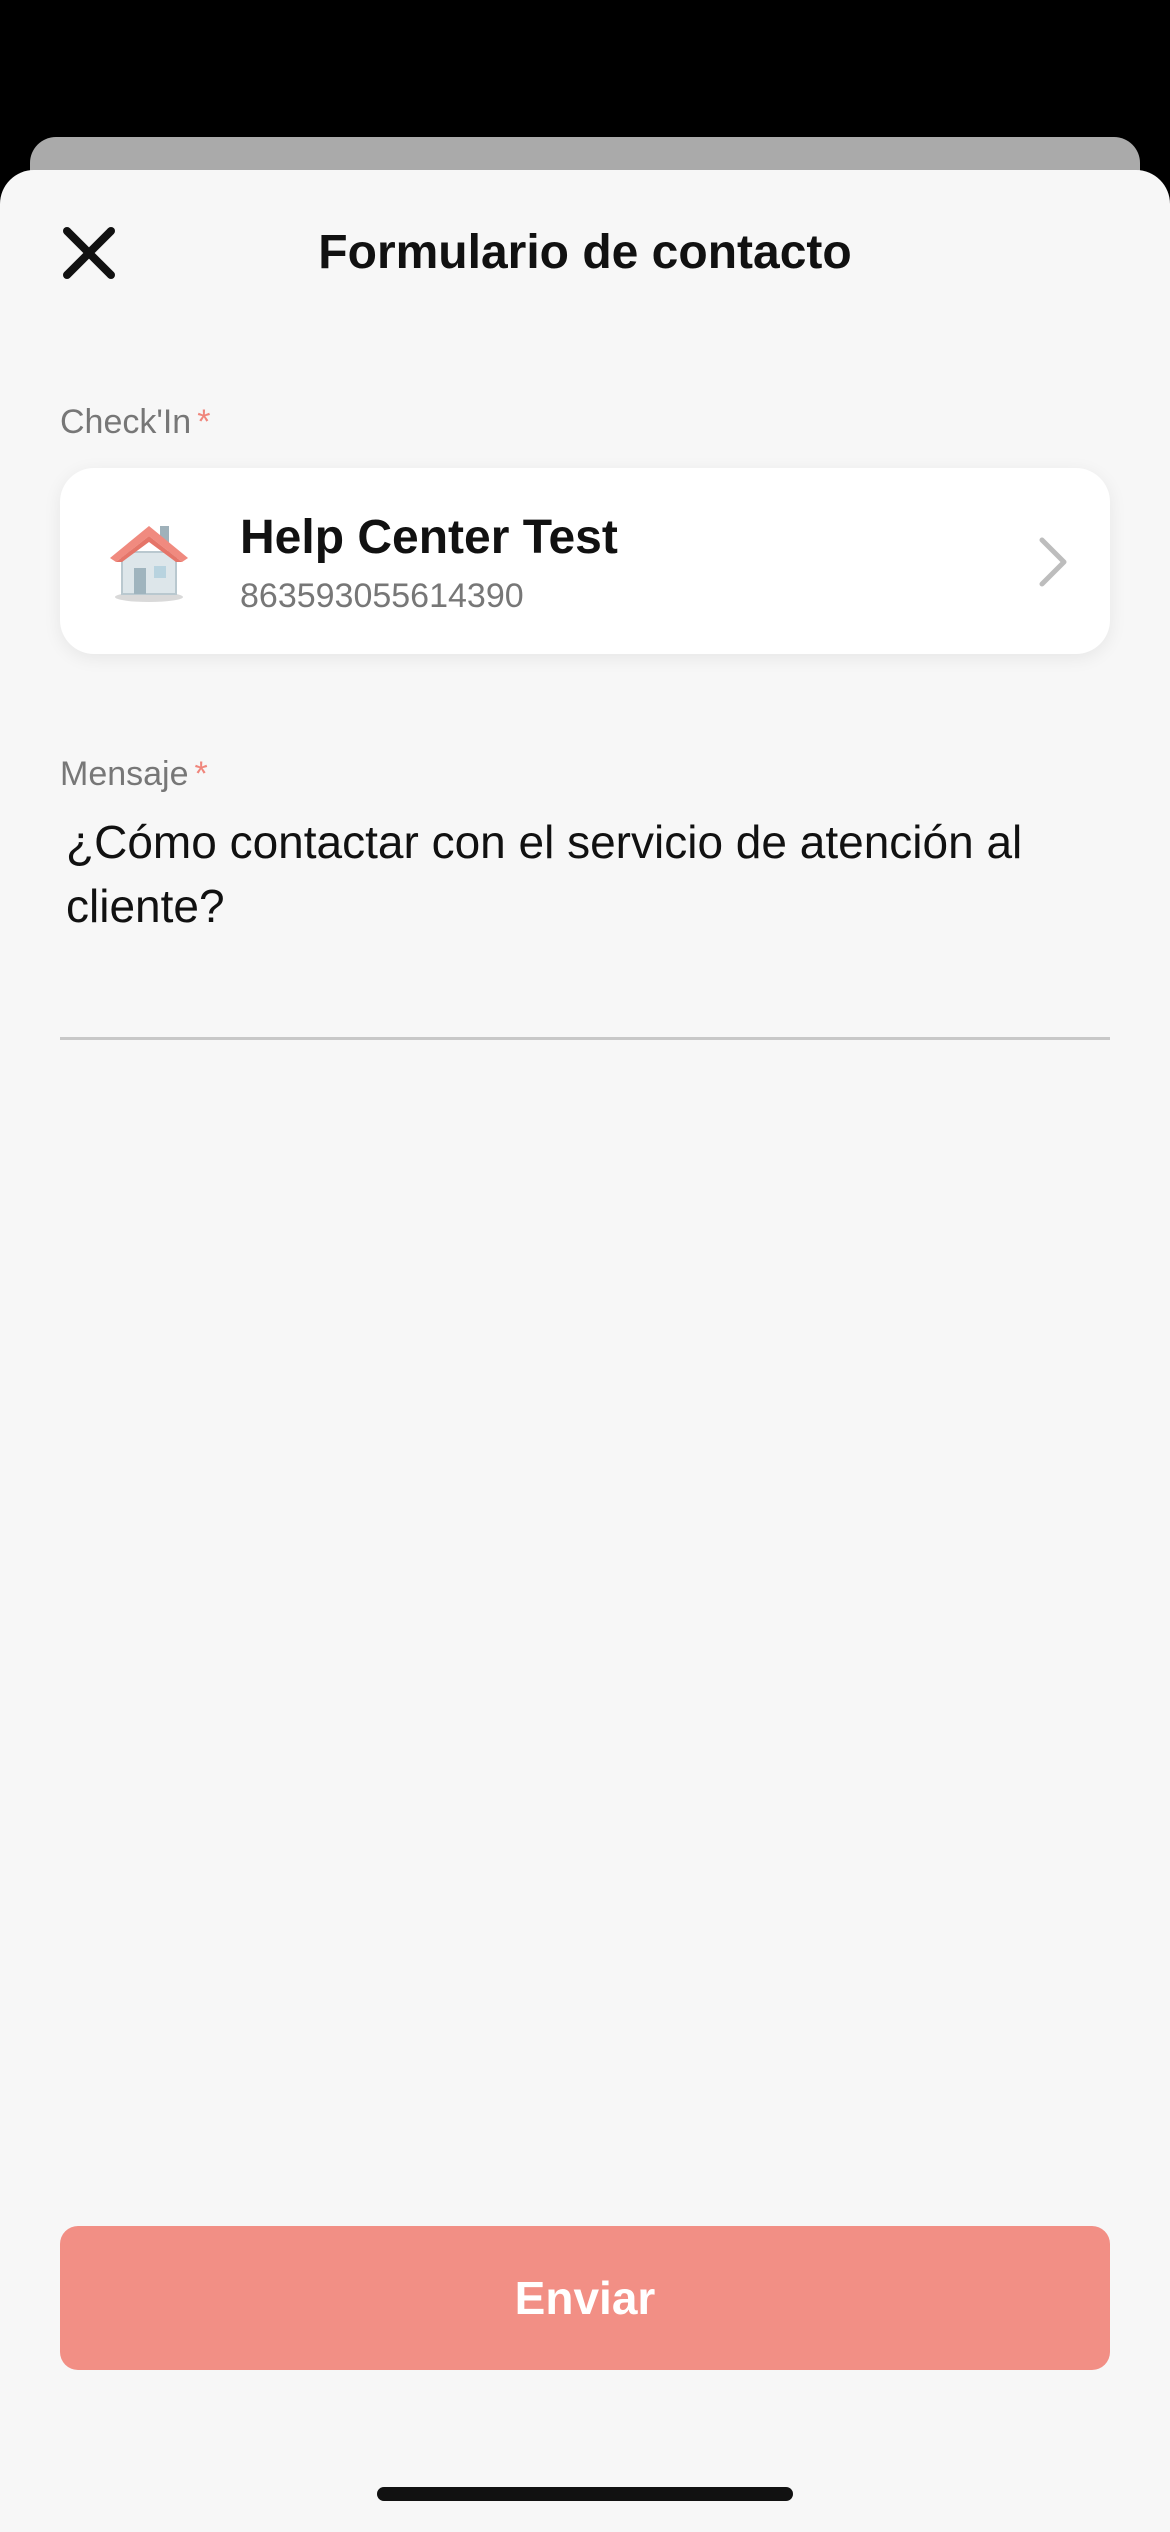 This screenshot has width=1170, height=2532. I want to click on house-icon, so click(149, 564).